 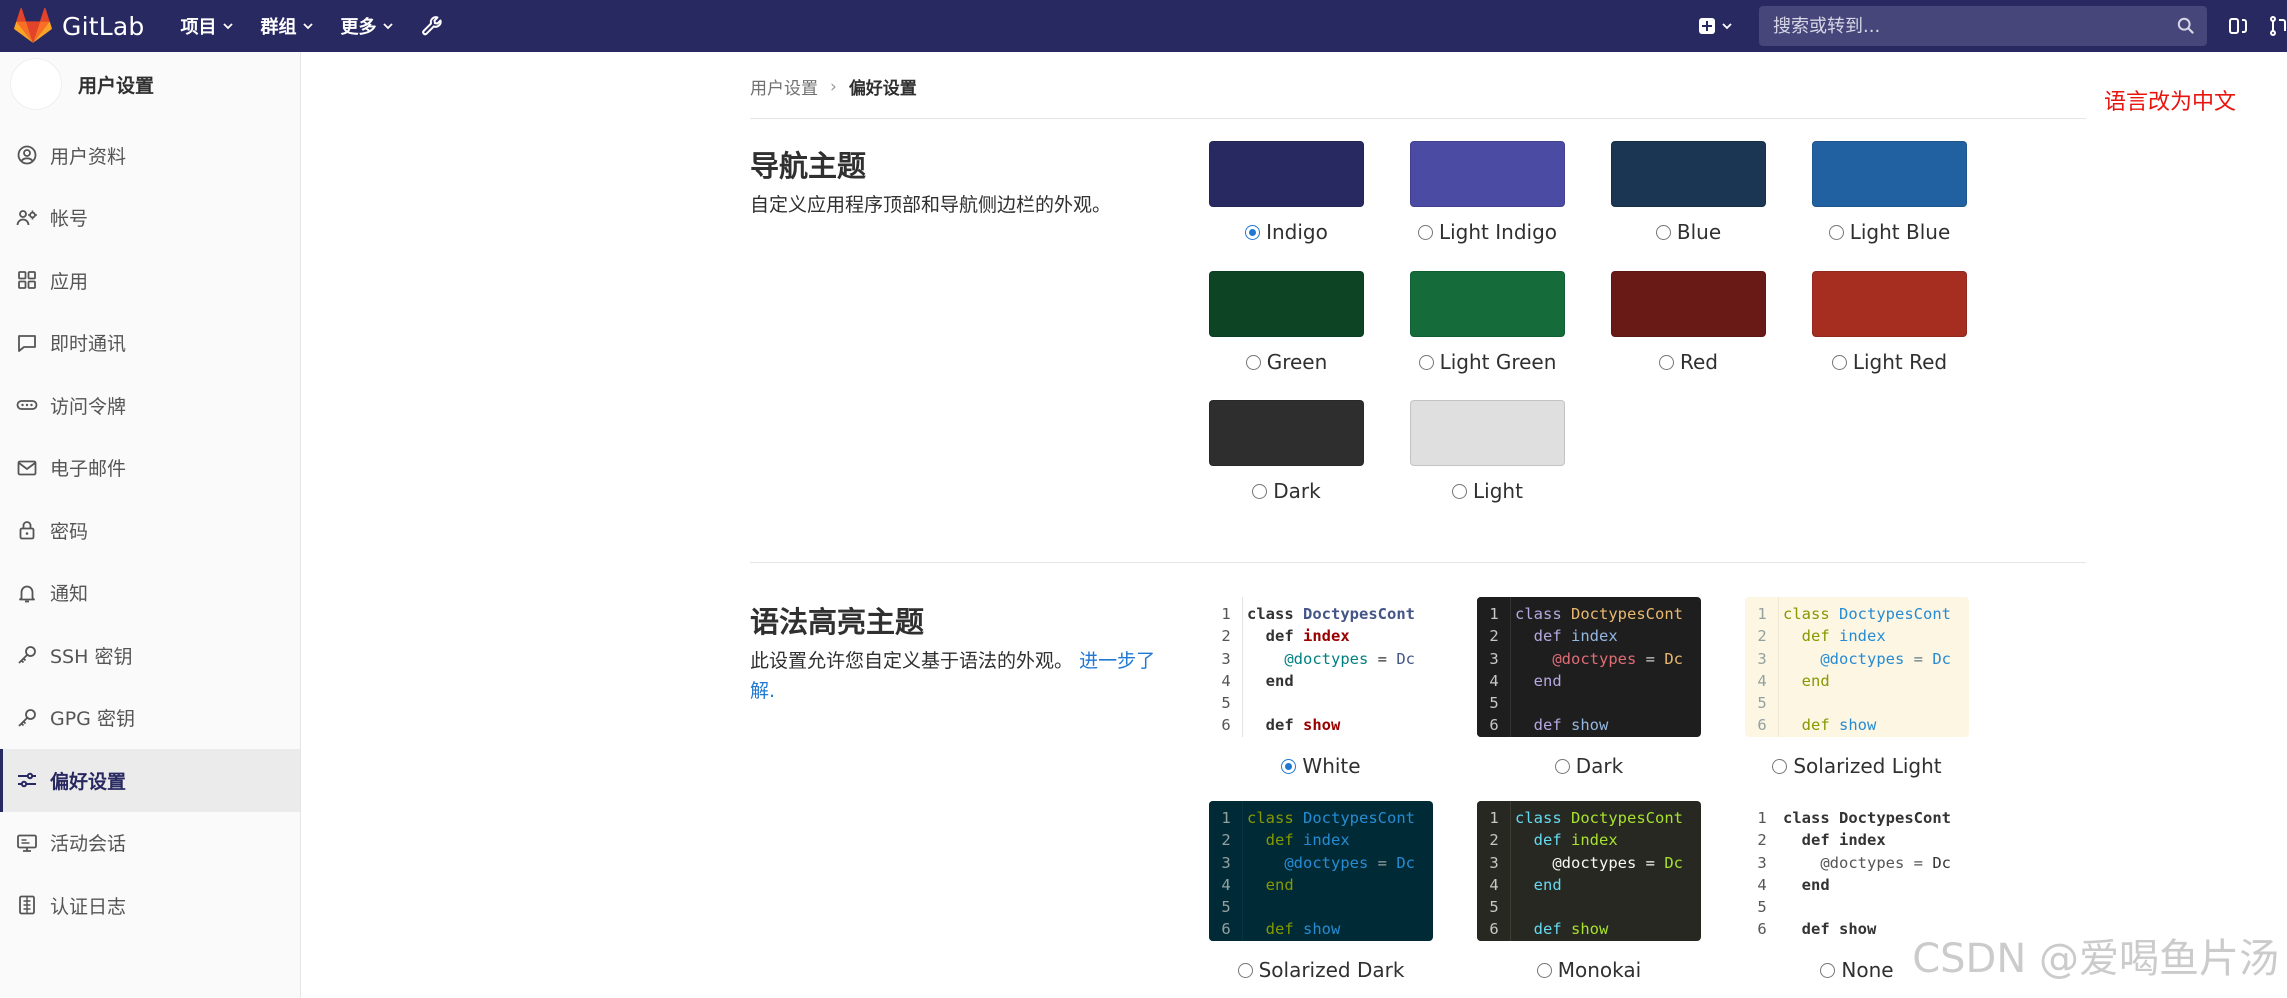 What do you see at coordinates (1889, 174) in the screenshot?
I see `nav-theme-swatch-light-blue` at bounding box center [1889, 174].